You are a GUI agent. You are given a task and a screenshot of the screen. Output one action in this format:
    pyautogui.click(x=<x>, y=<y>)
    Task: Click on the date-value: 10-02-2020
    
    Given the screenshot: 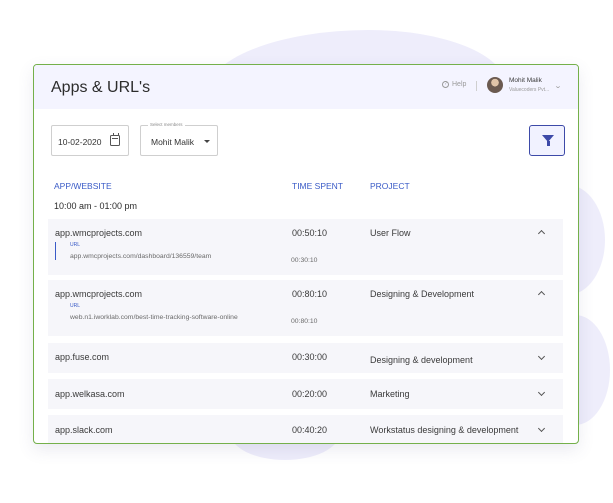 What is the action you would take?
    pyautogui.click(x=80, y=142)
    